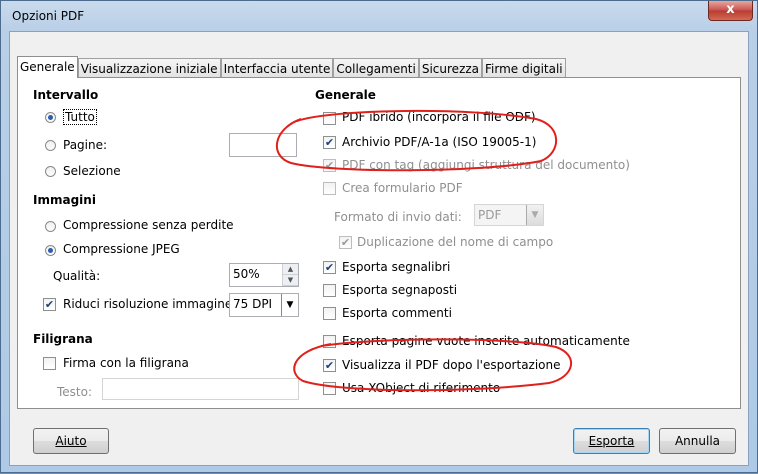 The width and height of the screenshot is (758, 474). What do you see at coordinates (290, 280) in the screenshot?
I see `spin-down-icon: ▼` at bounding box center [290, 280].